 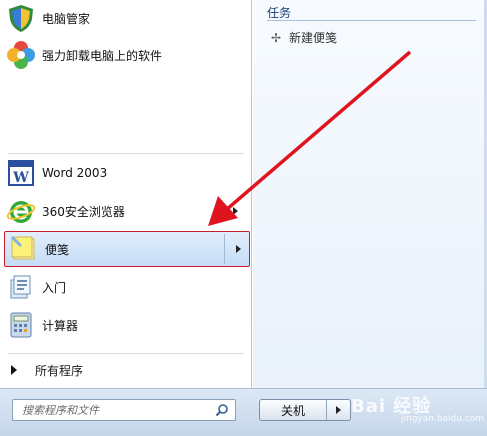 What do you see at coordinates (102, 55) in the screenshot?
I see `menu-item-label: 强力卸载电脑上的软件` at bounding box center [102, 55].